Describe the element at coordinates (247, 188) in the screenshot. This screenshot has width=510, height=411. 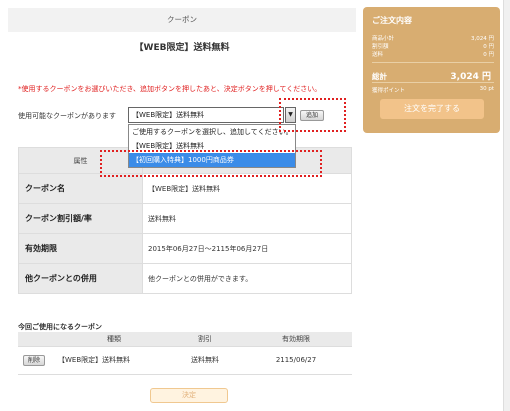
I see `attr-value: 【WEB限定】送料無料` at that location.